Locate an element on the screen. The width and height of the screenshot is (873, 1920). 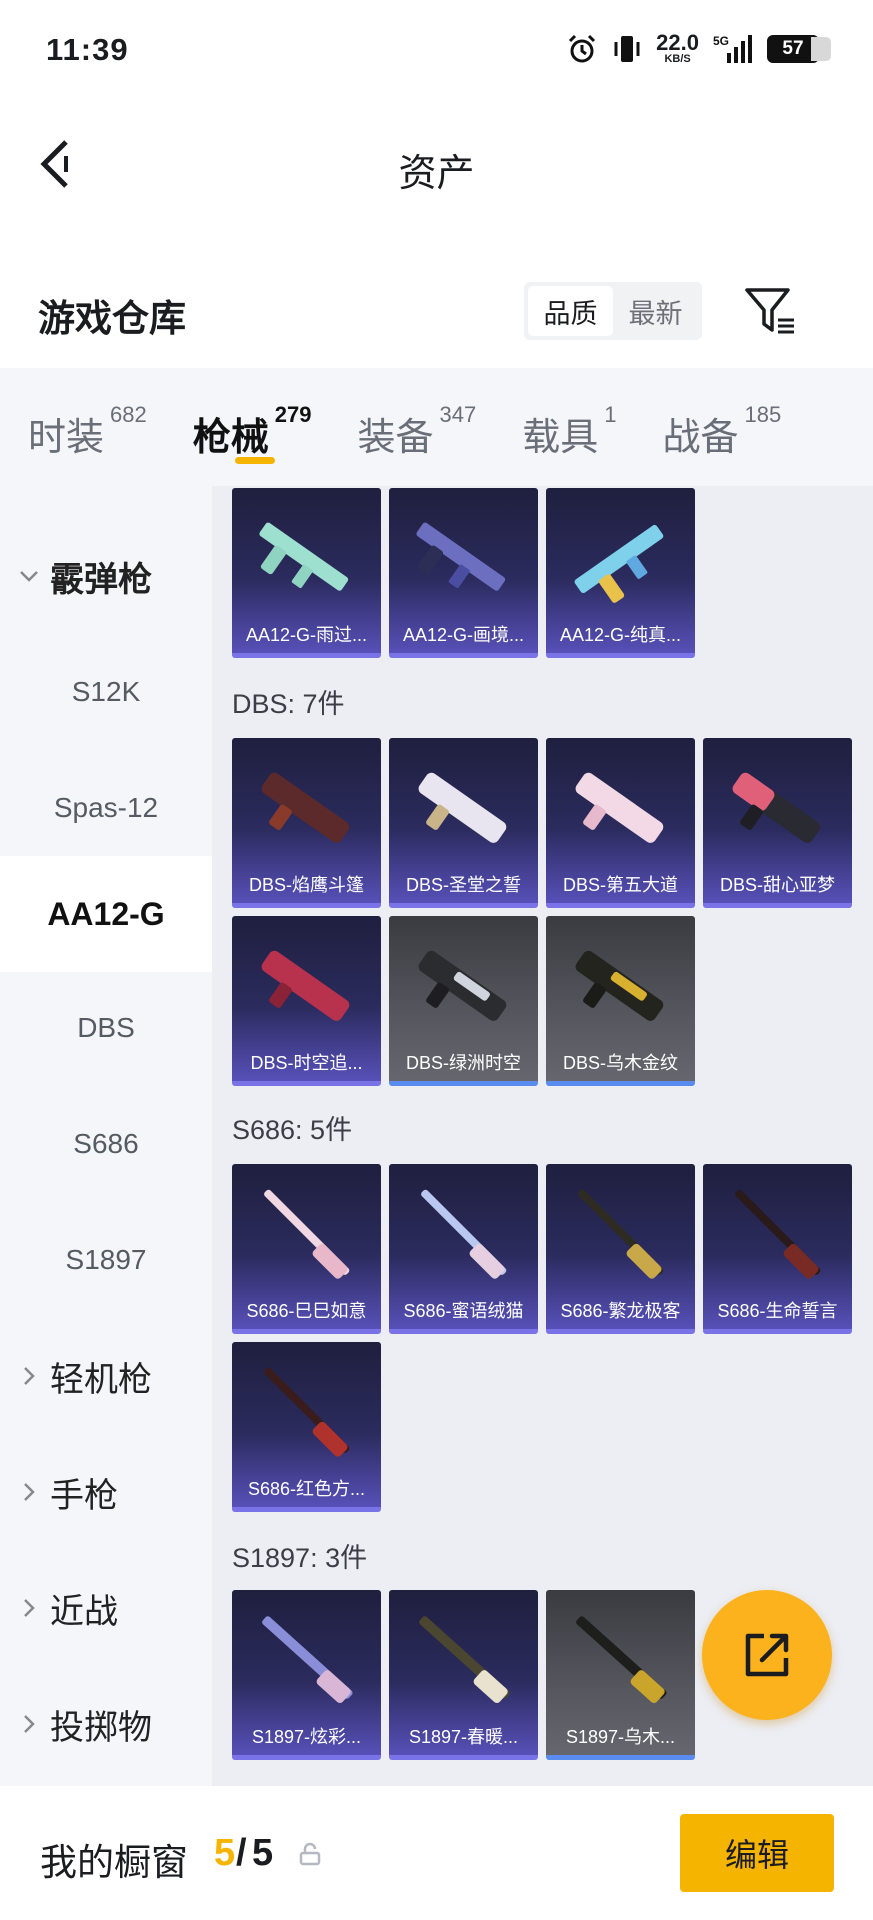
tab-equipment: 装备 347 is located at coordinates (416, 427).